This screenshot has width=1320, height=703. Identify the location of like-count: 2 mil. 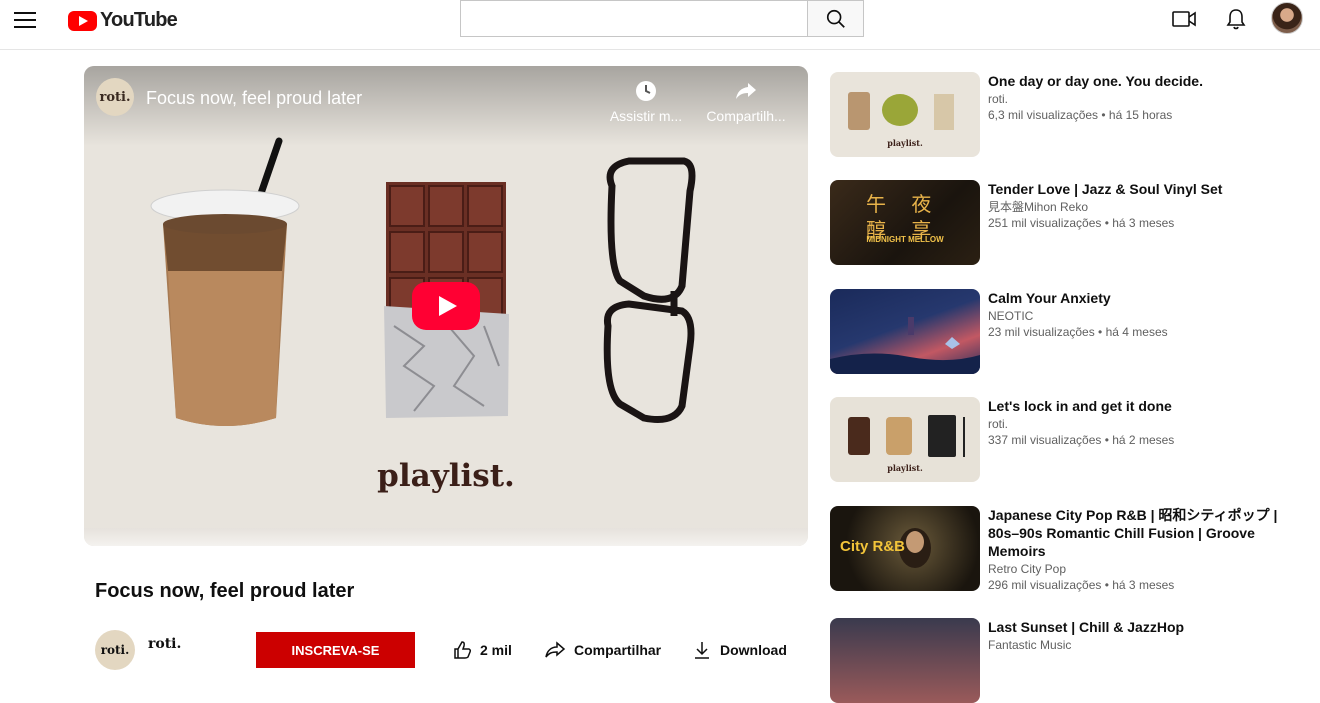
(496, 650).